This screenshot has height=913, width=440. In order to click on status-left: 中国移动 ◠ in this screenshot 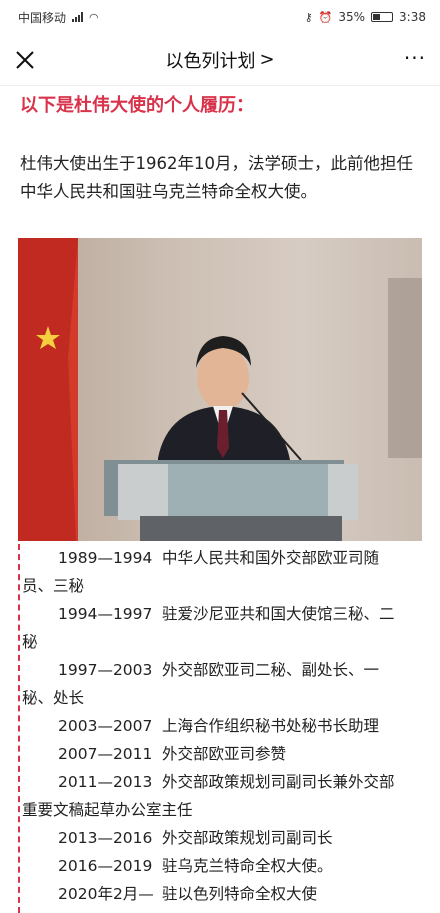, I will do `click(58, 17)`.